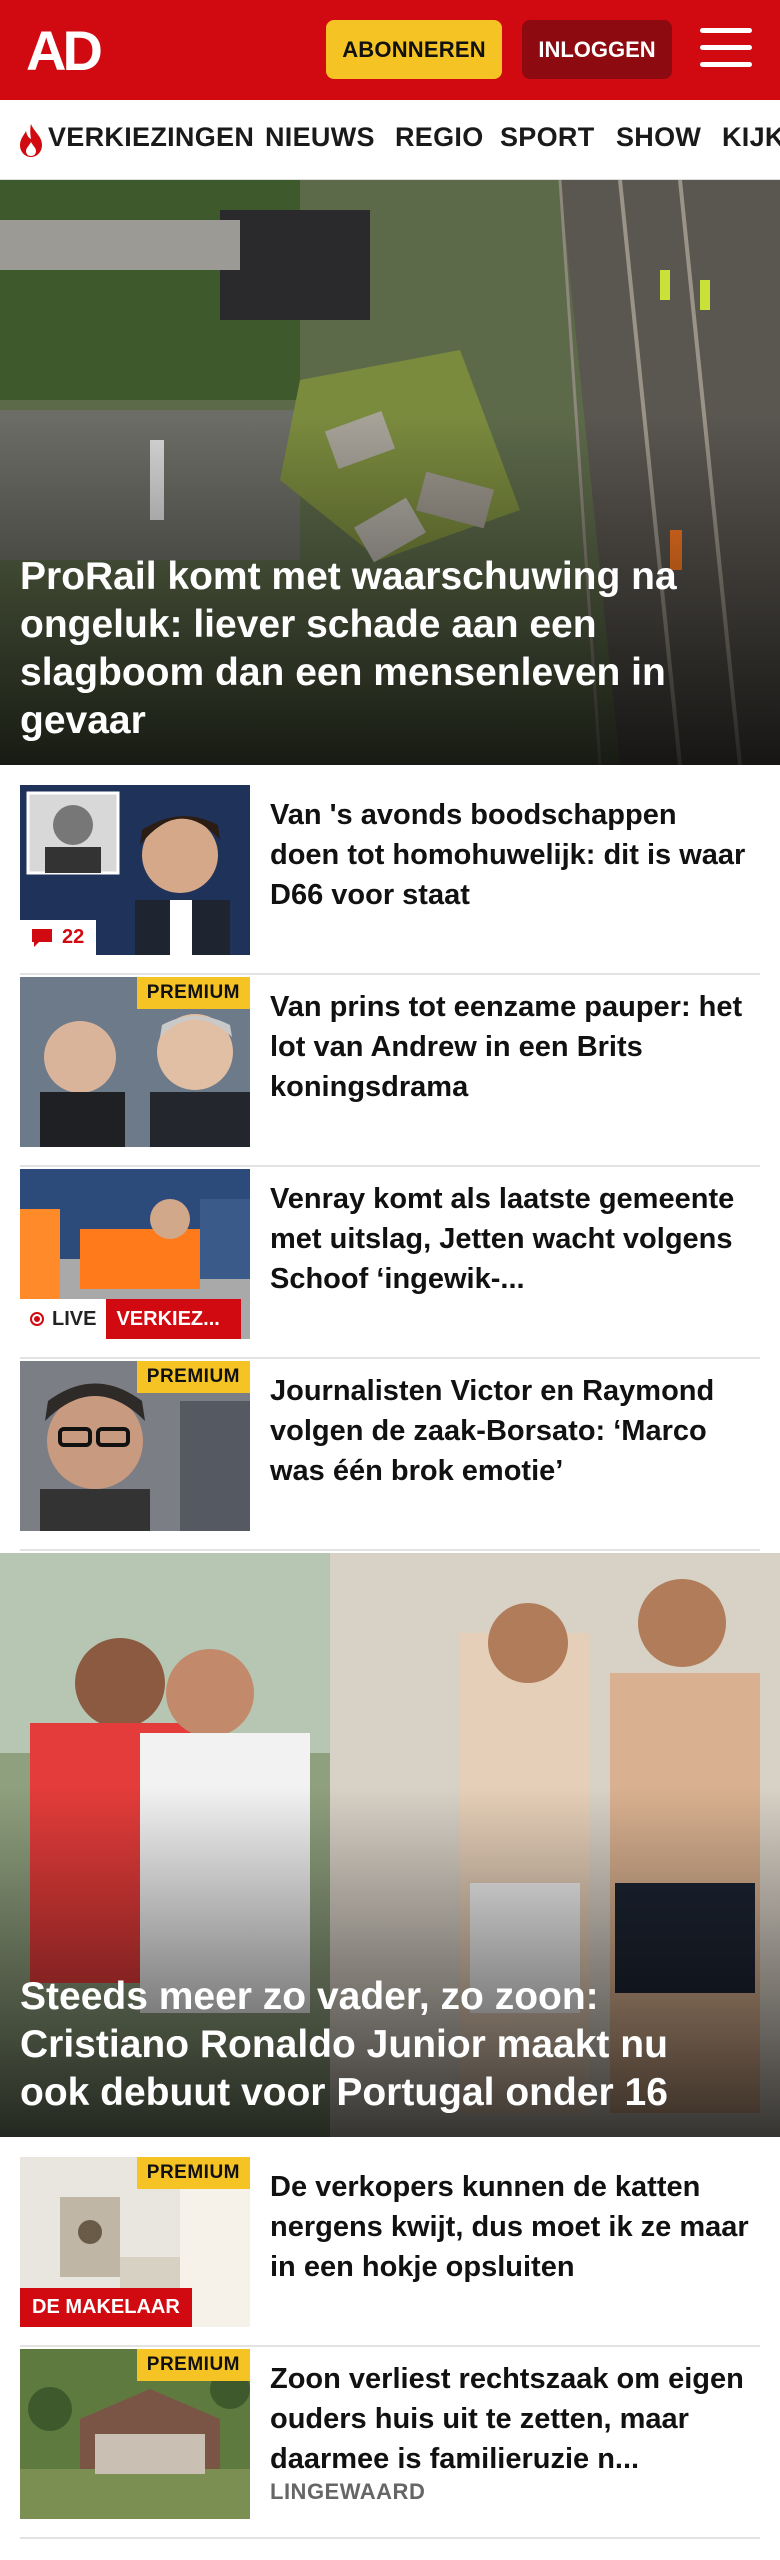  I want to click on login-button: INLOGGEN, so click(597, 49).